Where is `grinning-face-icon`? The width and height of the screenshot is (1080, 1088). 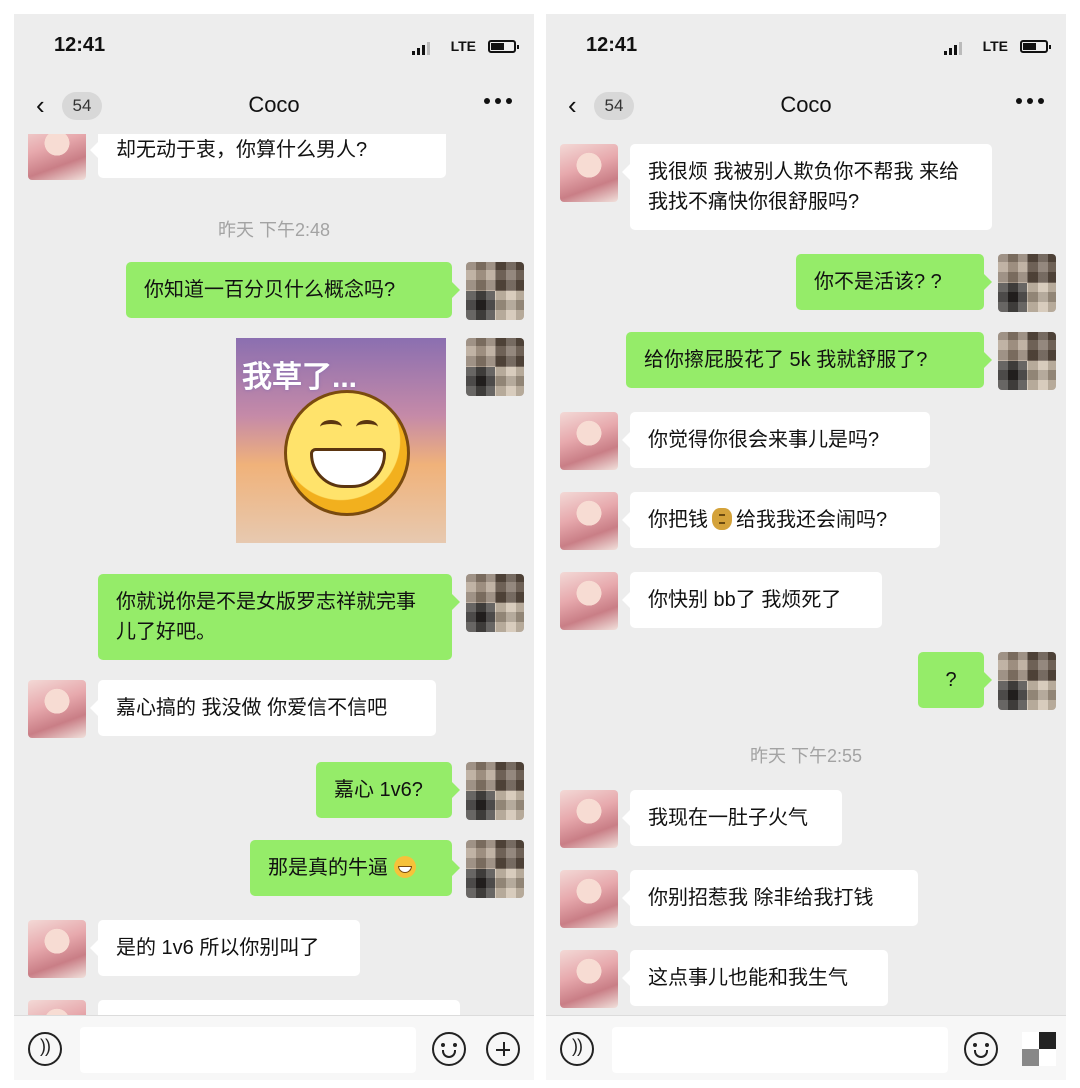
grinning-face-icon is located at coordinates (405, 867).